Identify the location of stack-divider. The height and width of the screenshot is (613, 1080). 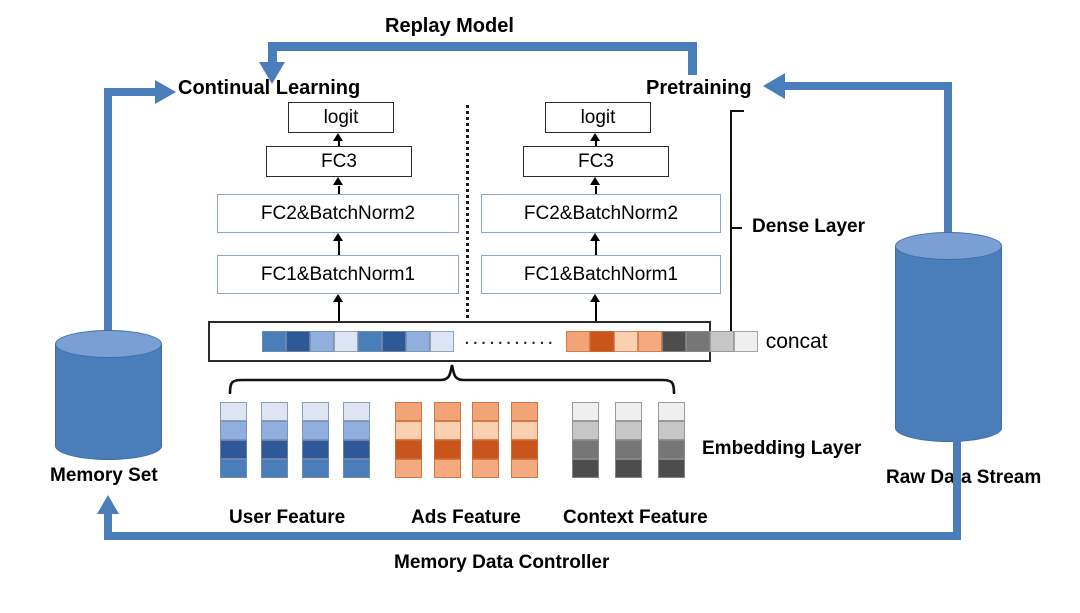
(467, 211).